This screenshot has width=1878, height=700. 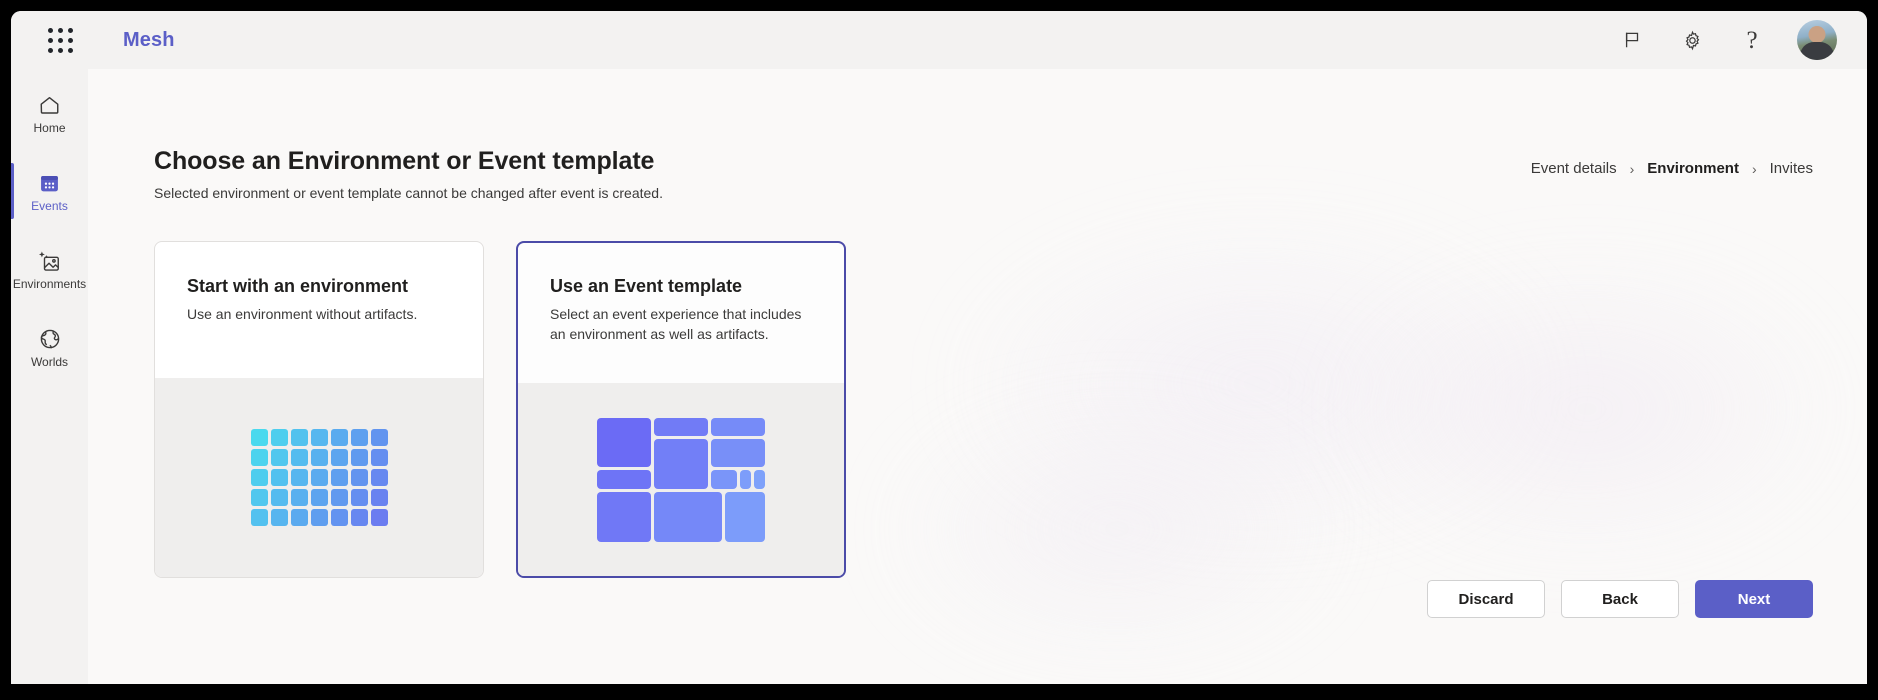 I want to click on image-sparkle-icon, so click(x=49, y=261).